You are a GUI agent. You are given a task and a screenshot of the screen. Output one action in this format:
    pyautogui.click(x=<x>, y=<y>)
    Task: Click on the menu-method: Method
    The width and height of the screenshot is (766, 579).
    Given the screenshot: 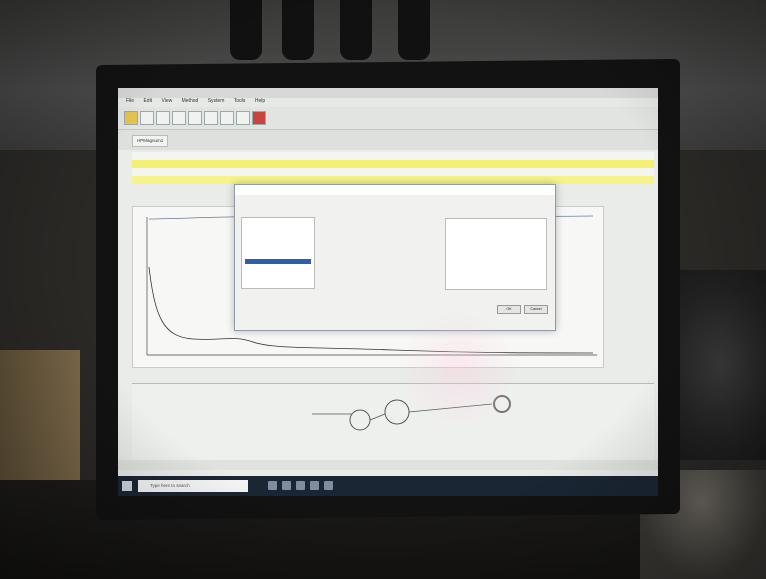 What is the action you would take?
    pyautogui.click(x=190, y=101)
    